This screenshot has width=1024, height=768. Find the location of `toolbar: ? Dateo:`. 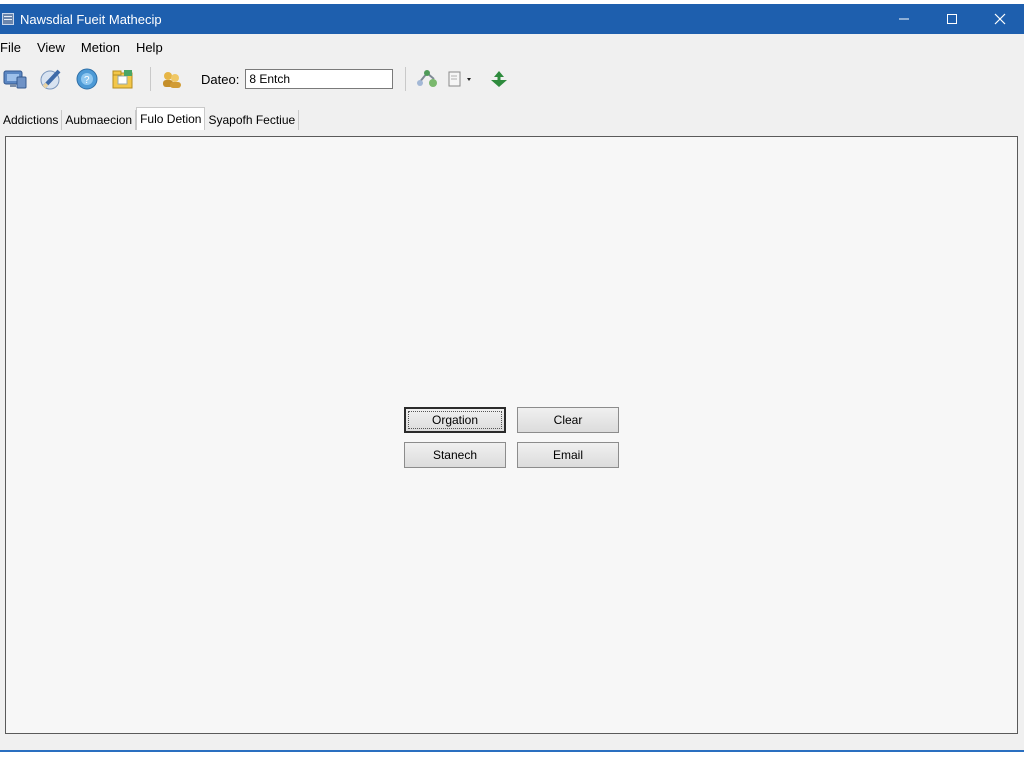

toolbar: ? Dateo: is located at coordinates (512, 79).